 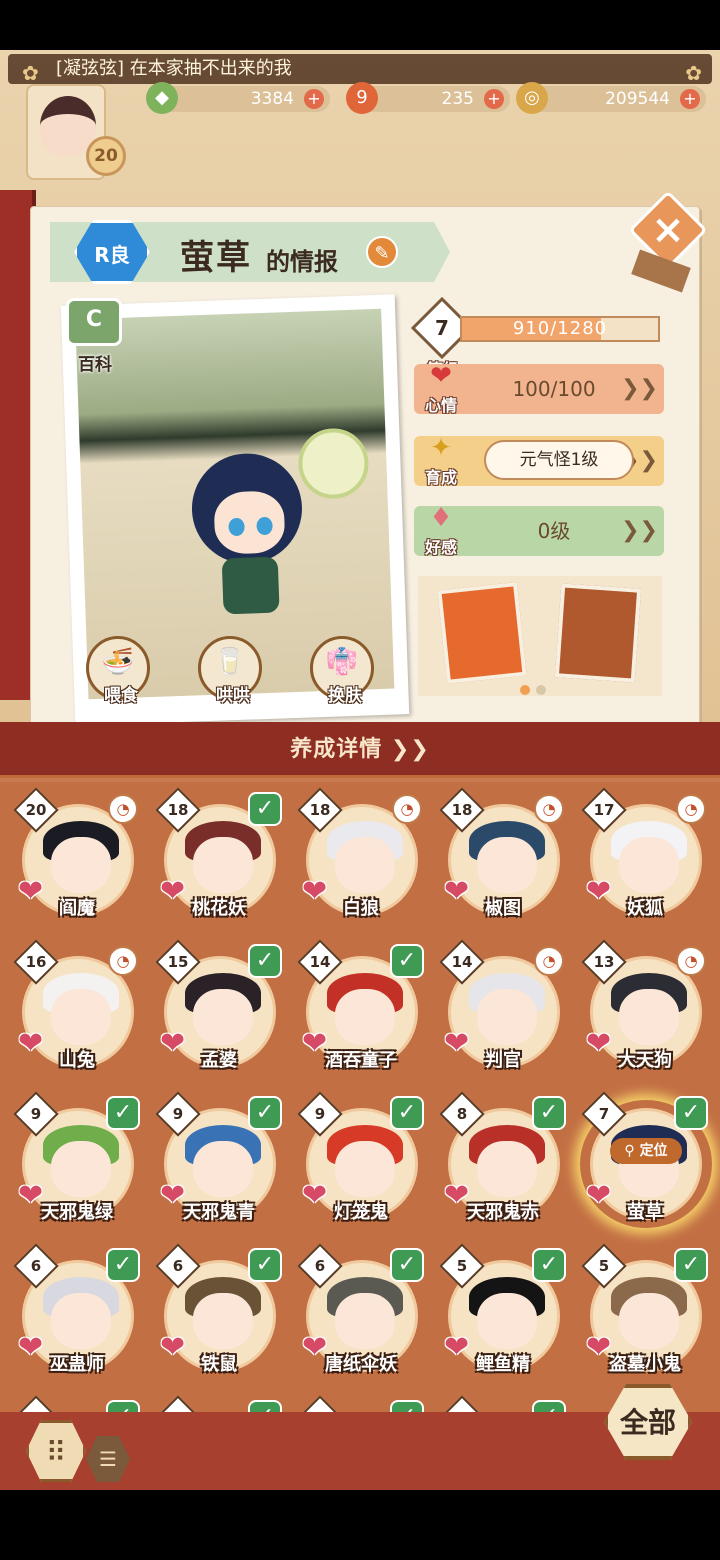 What do you see at coordinates (361, 1012) in the screenshot?
I see `character-card: 14 ✓ ❤ 酒吞童子` at bounding box center [361, 1012].